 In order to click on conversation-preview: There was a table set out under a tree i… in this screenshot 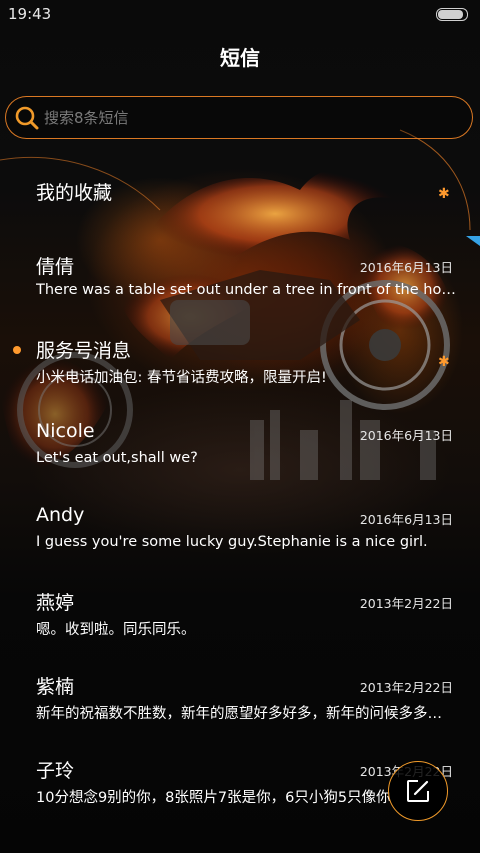, I will do `click(246, 290)`.